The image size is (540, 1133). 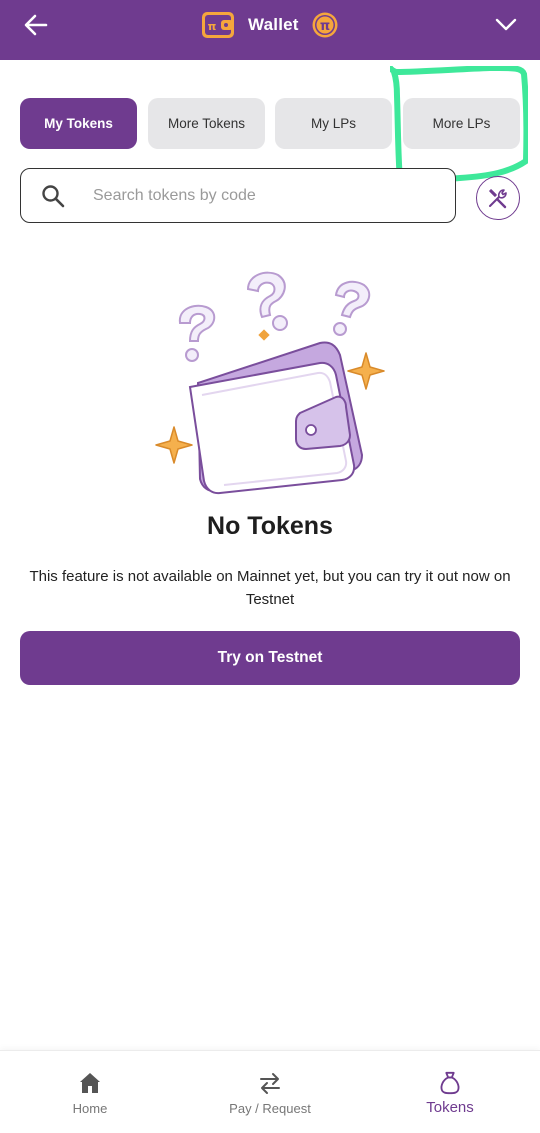 I want to click on question-mark-center-icon, so click(x=267, y=301).